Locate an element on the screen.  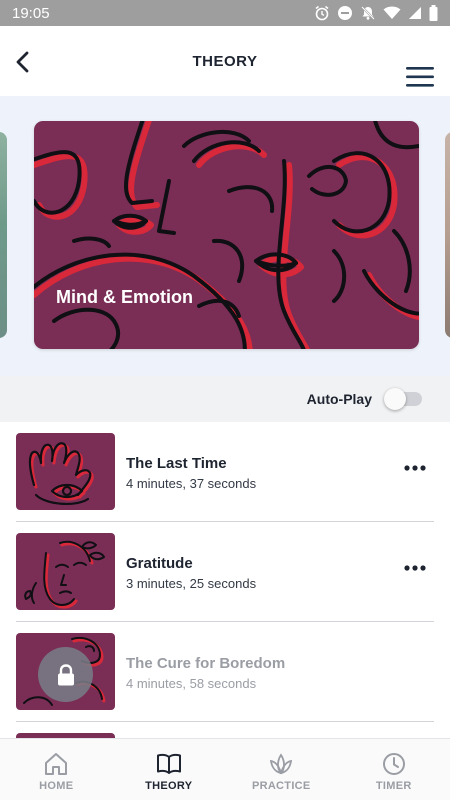
menu-icon is located at coordinates (420, 77).